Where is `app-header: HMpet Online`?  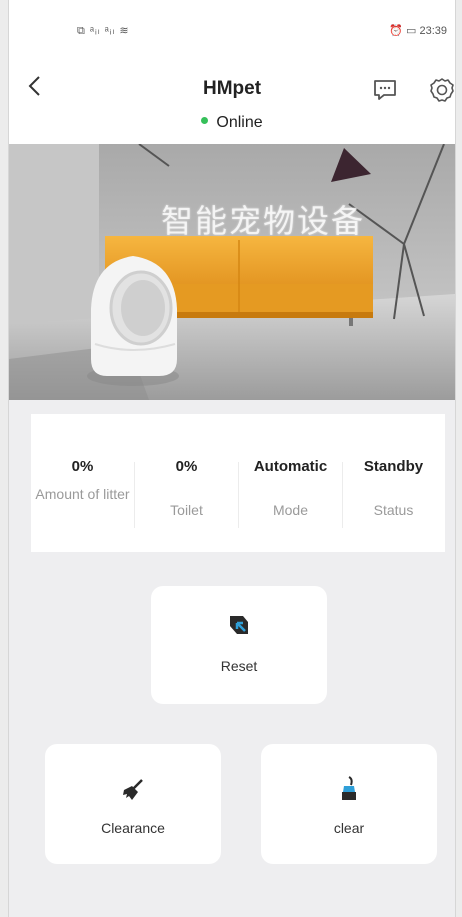
app-header: HMpet Online is located at coordinates (232, 94).